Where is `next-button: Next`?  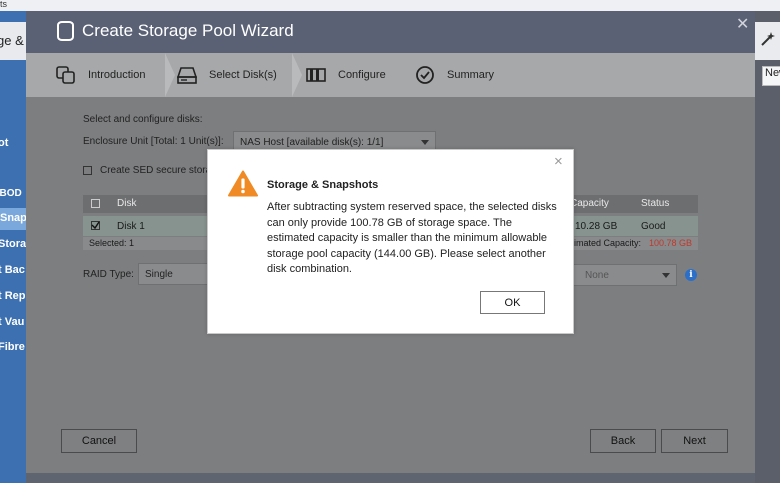
next-button: Next is located at coordinates (694, 441).